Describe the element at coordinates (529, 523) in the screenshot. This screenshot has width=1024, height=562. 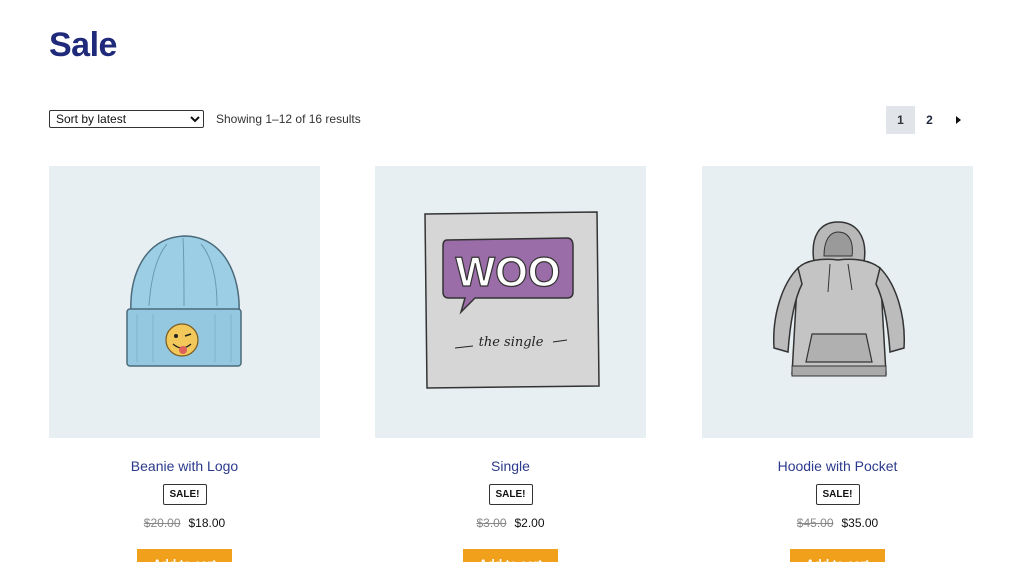
I see `sale-price: $2.00` at that location.